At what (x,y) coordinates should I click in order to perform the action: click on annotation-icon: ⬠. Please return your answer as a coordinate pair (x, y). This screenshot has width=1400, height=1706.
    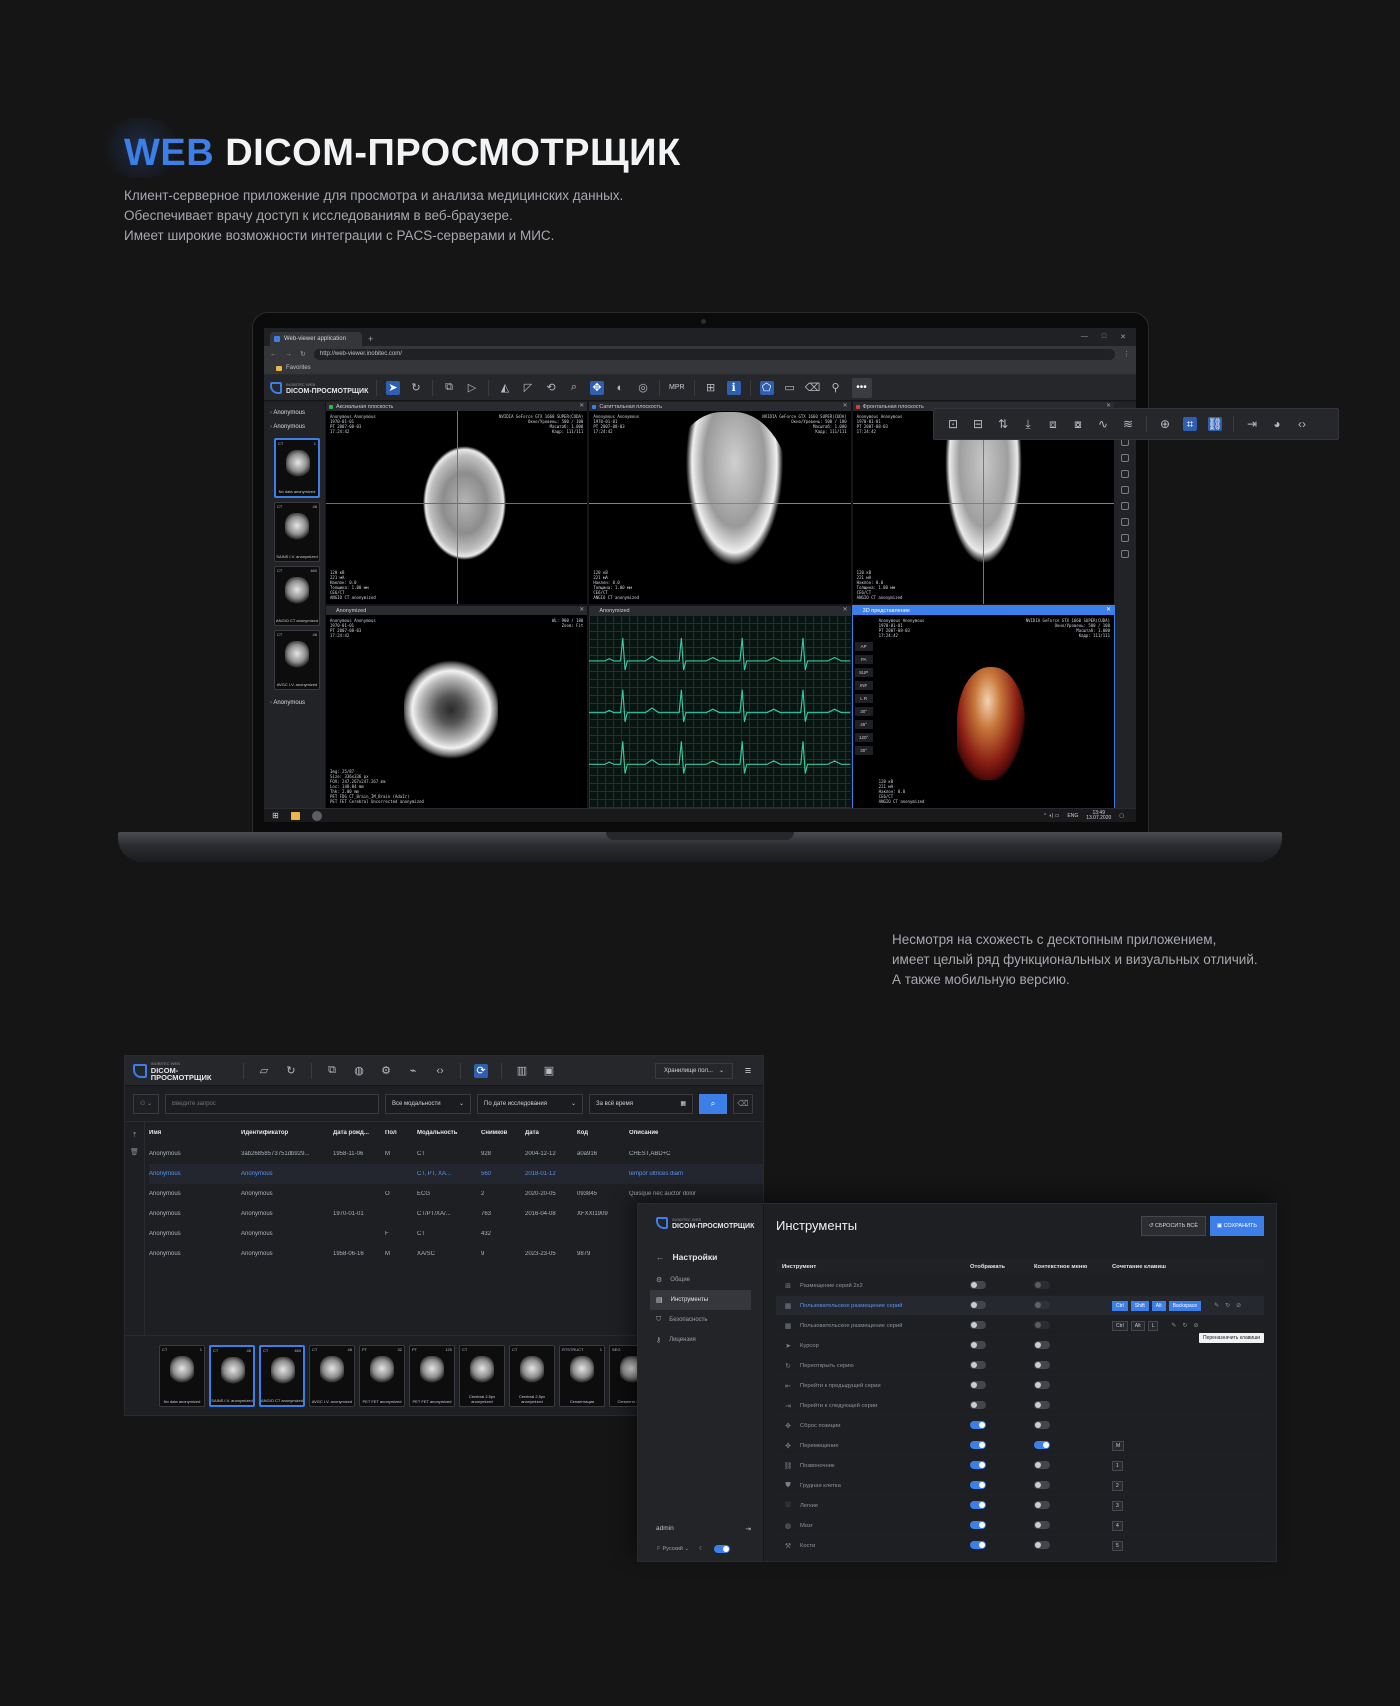
    Looking at the image, I should click on (766, 387).